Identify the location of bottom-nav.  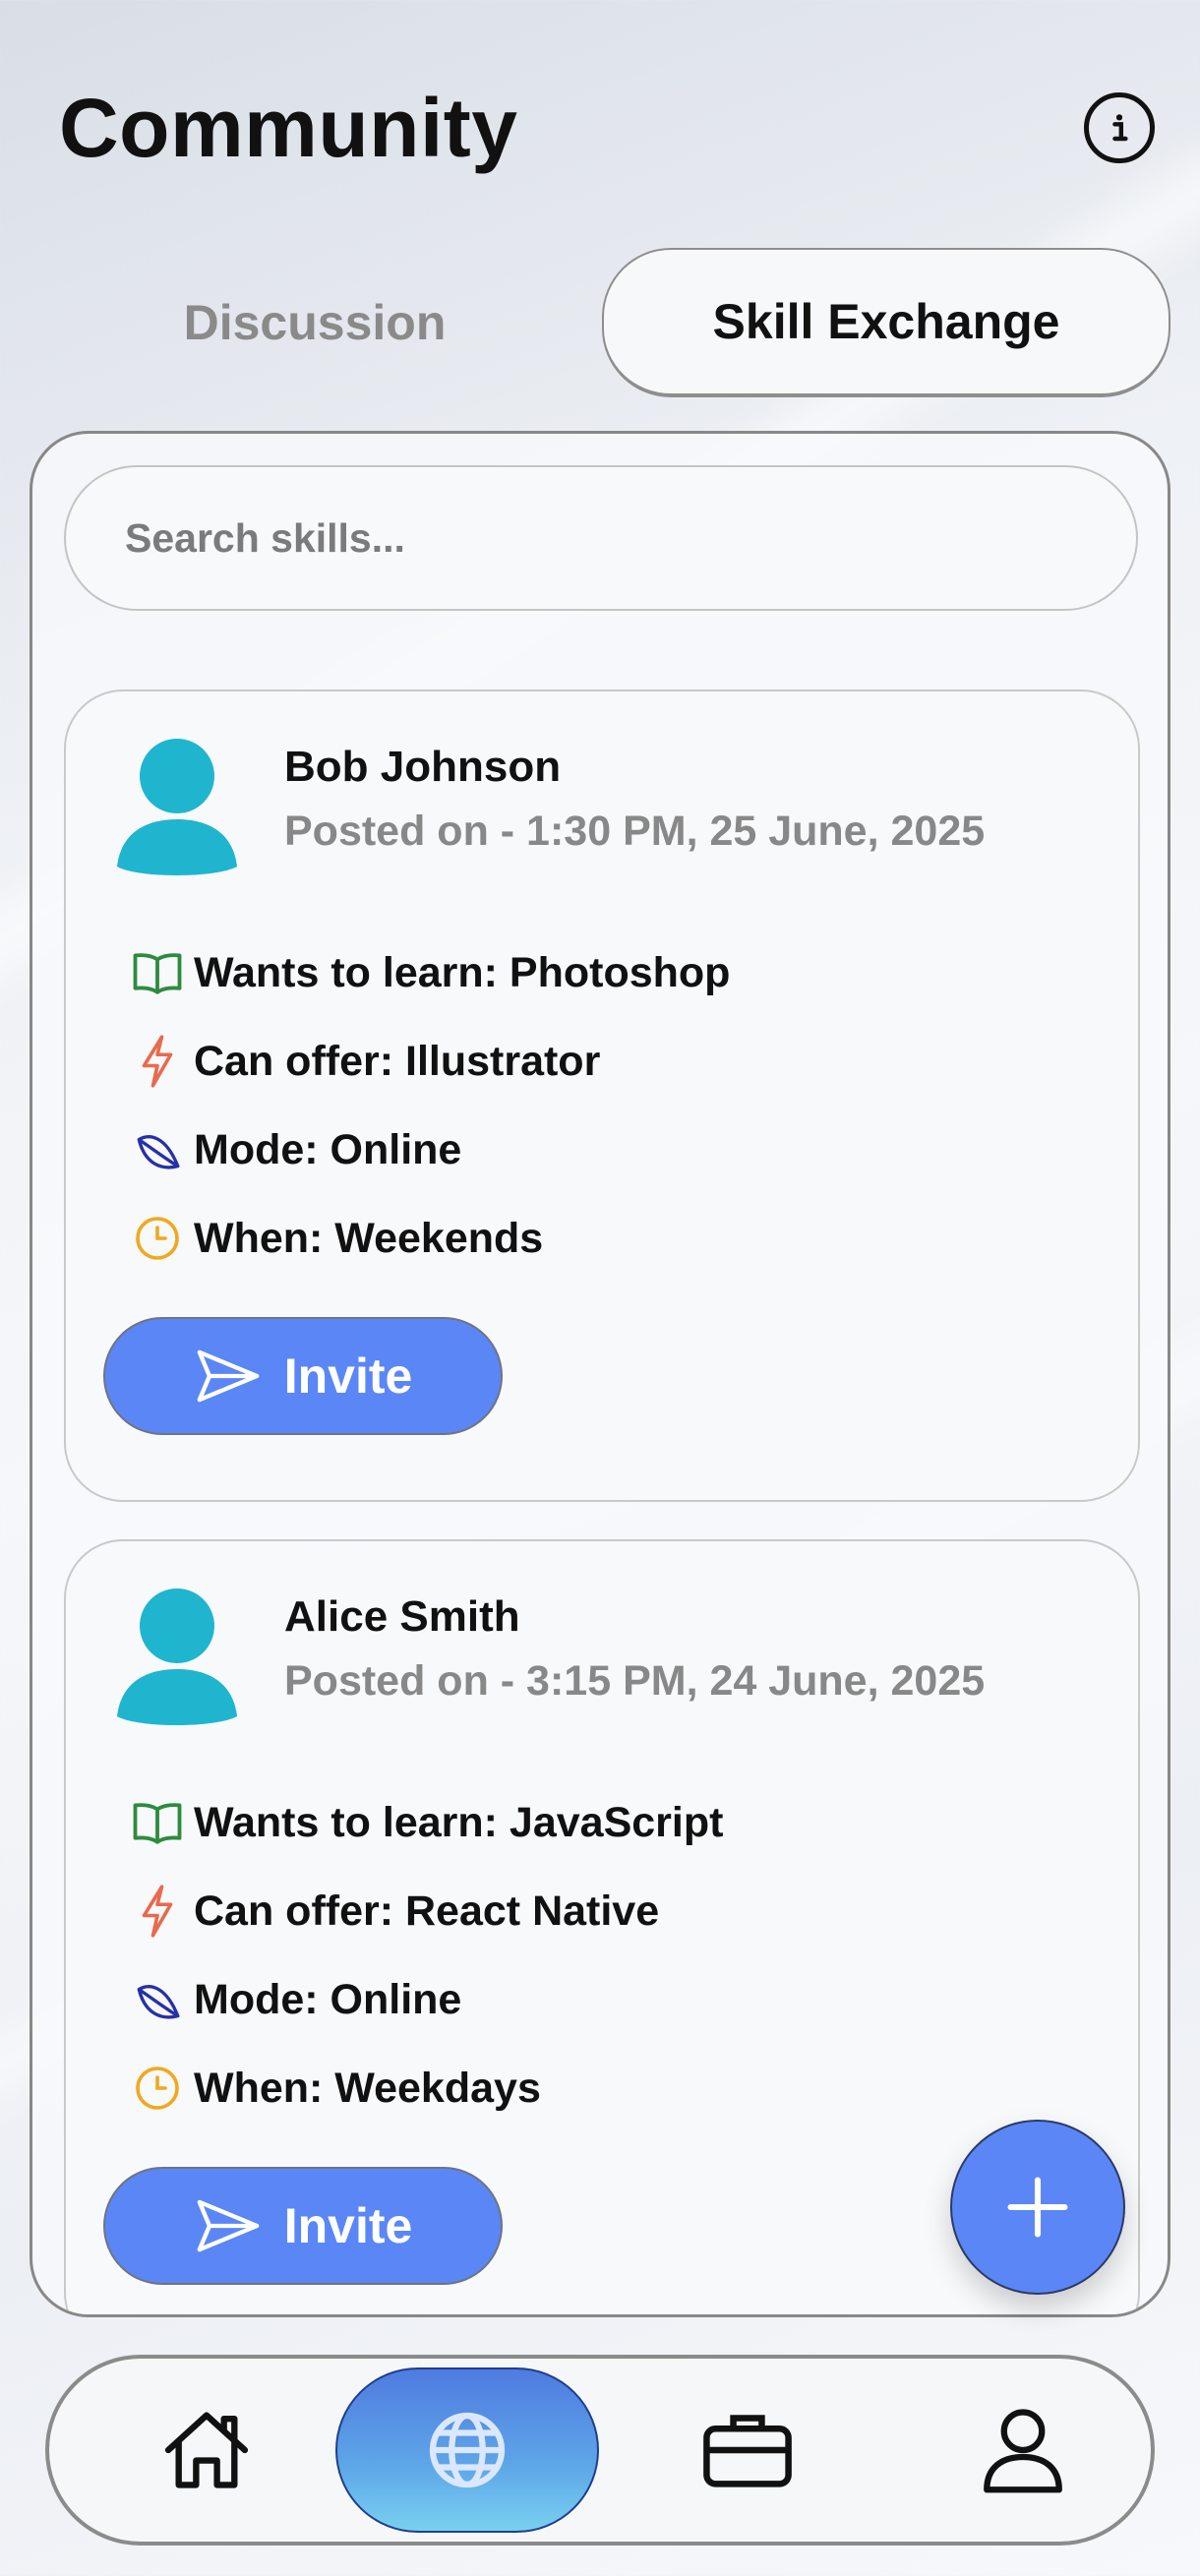
(600, 2450).